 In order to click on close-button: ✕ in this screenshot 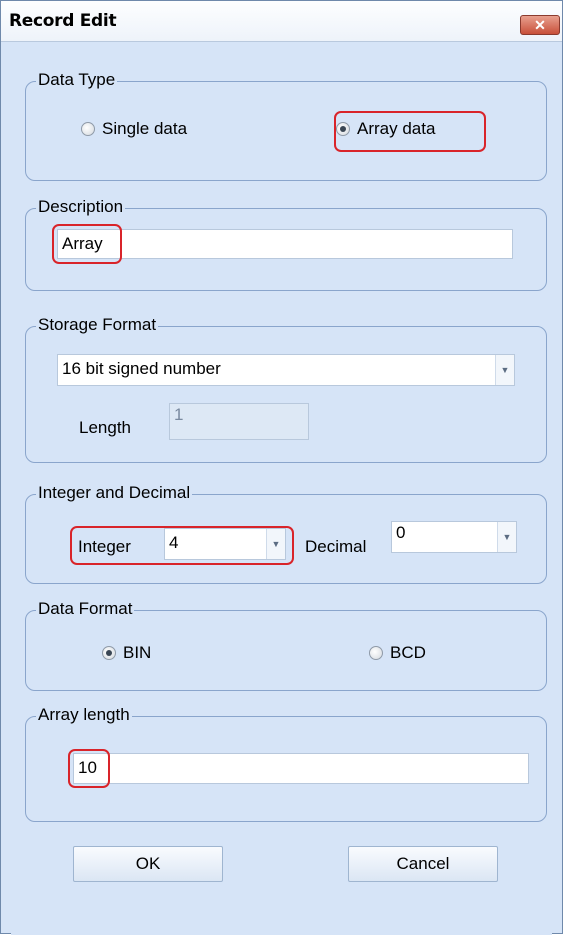, I will do `click(540, 25)`.